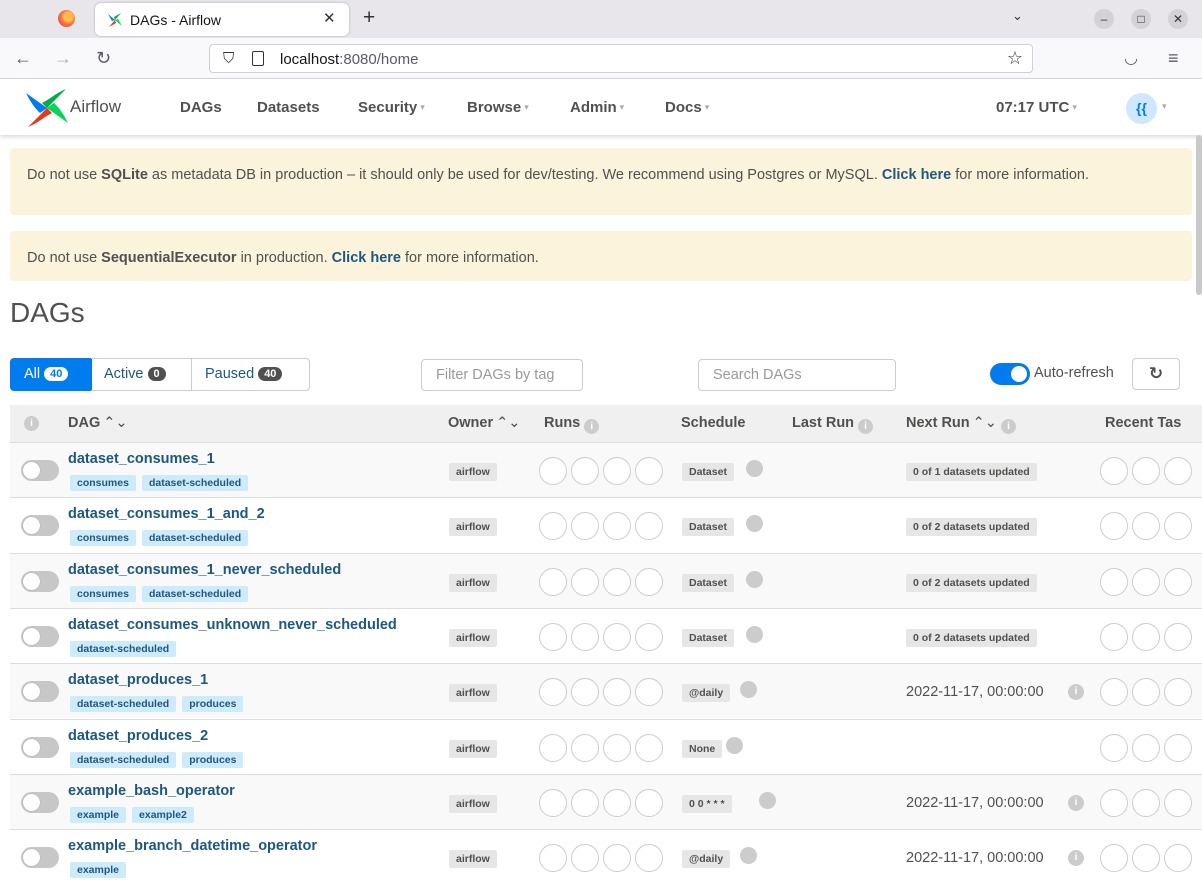 This screenshot has width=1202, height=882. What do you see at coordinates (138, 736) in the screenshot?
I see `dag-name-link: dataset_produces_2` at bounding box center [138, 736].